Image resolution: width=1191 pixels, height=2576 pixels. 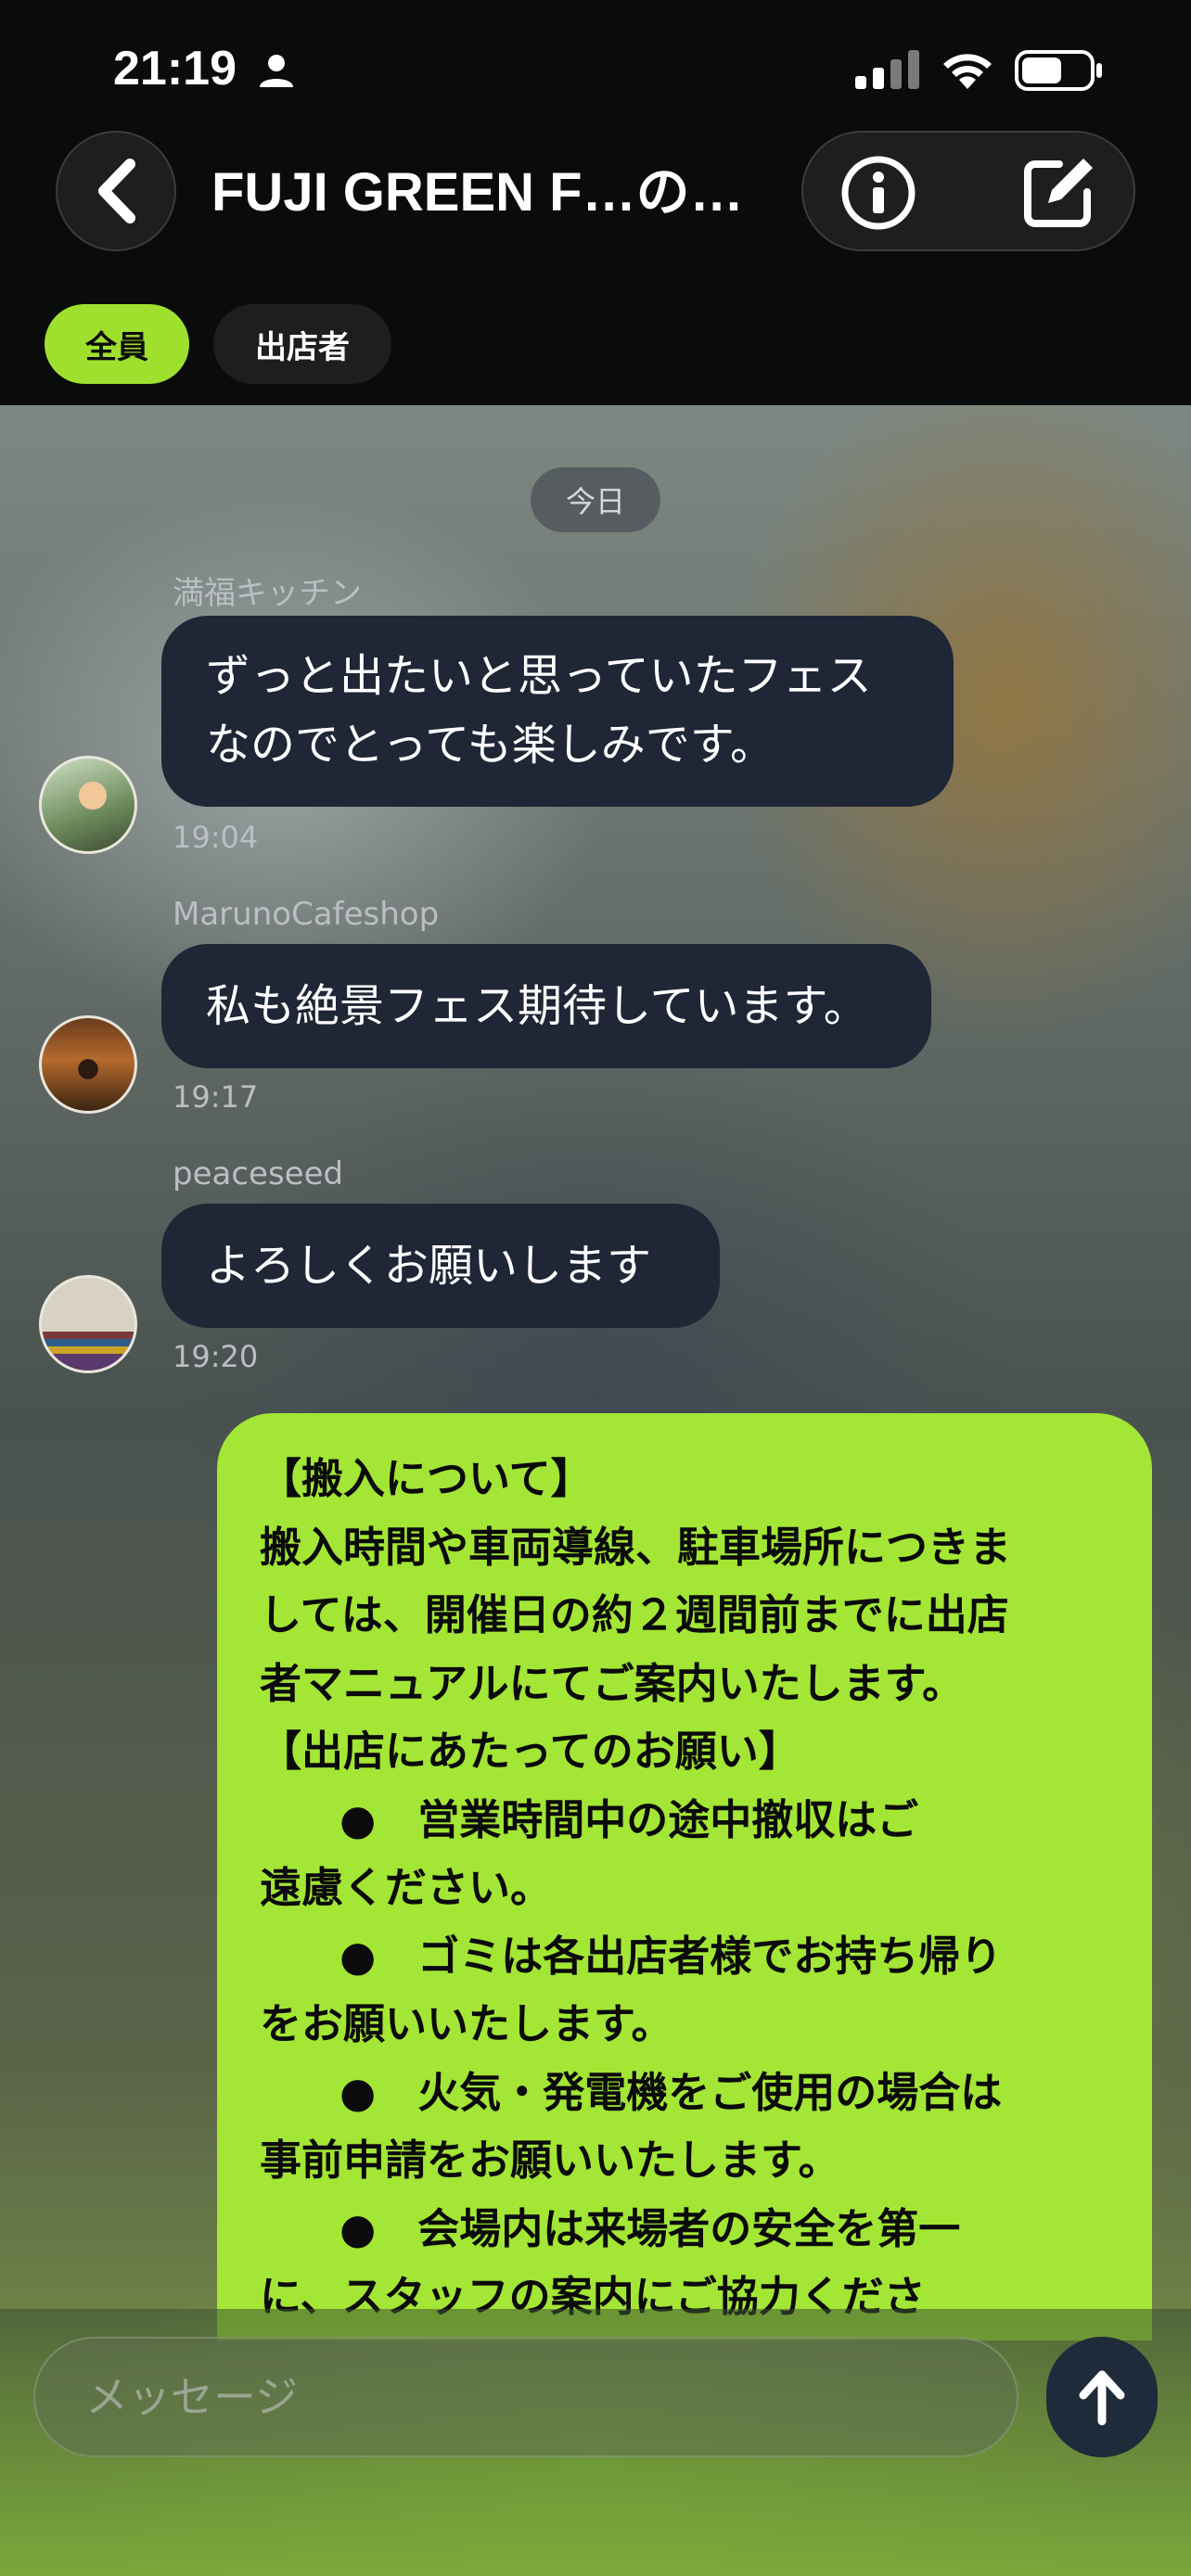 What do you see at coordinates (595, 499) in the screenshot?
I see `date-divider: 今日` at bounding box center [595, 499].